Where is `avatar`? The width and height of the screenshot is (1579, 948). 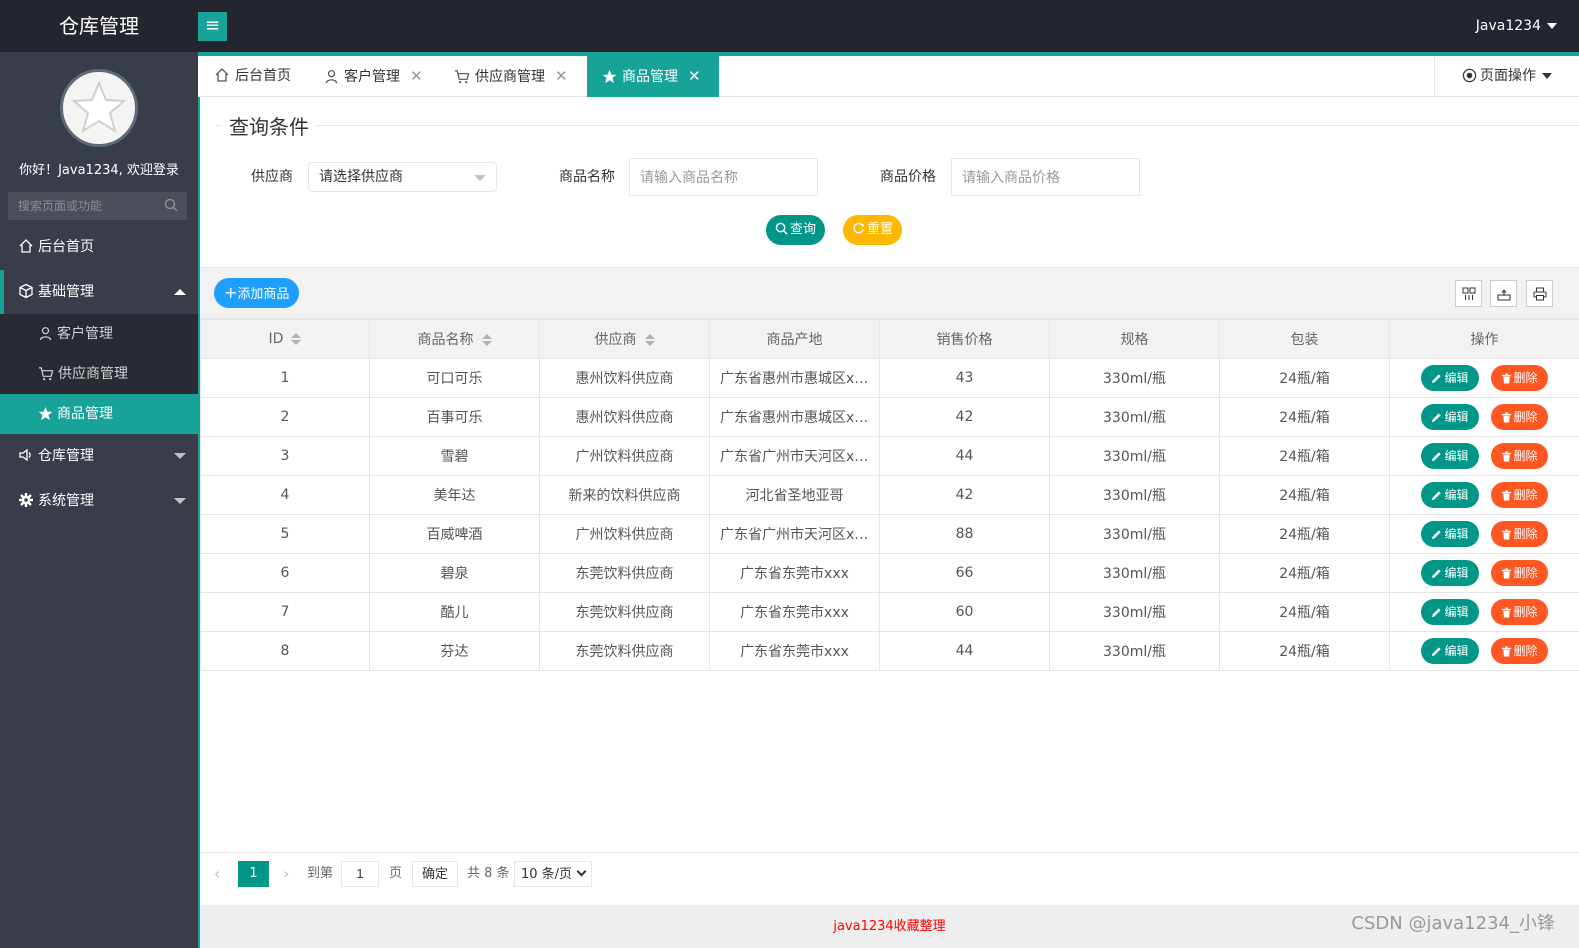 avatar is located at coordinates (99, 108).